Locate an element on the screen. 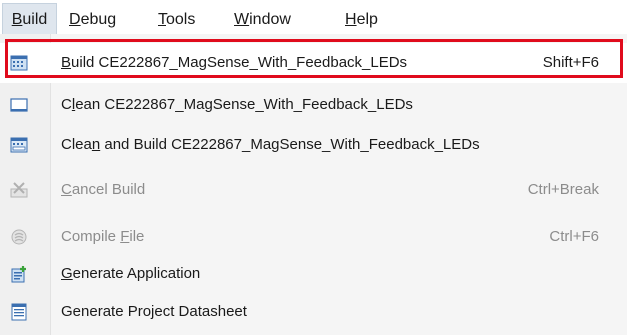 This screenshot has width=627, height=335. compile-file-icon is located at coordinates (19, 237).